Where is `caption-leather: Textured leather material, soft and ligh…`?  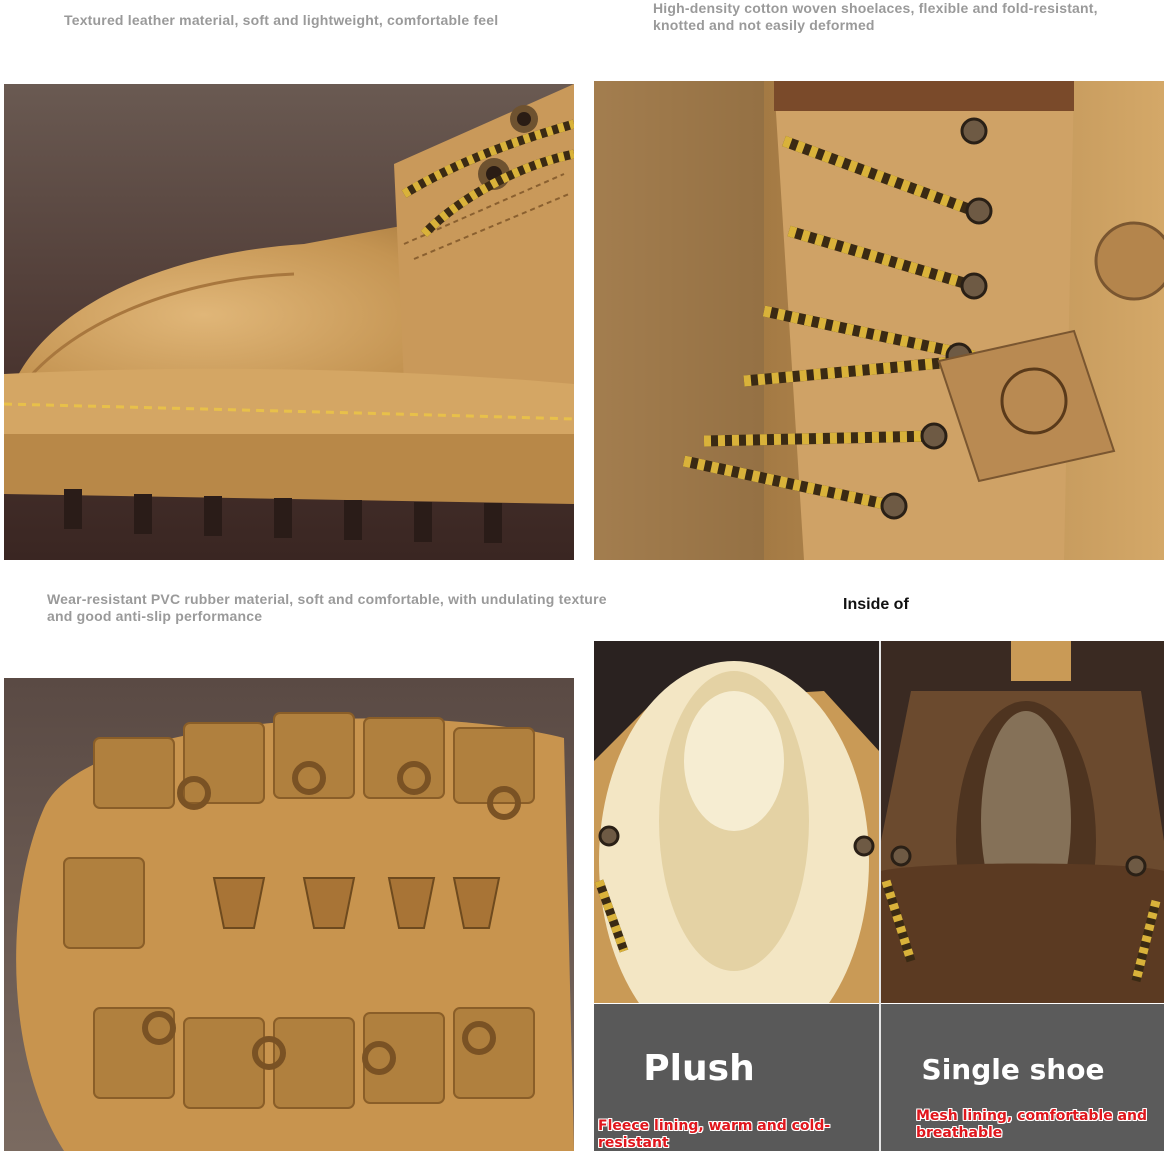
caption-leather: Textured leather material, soft and ligh… is located at coordinates (281, 20).